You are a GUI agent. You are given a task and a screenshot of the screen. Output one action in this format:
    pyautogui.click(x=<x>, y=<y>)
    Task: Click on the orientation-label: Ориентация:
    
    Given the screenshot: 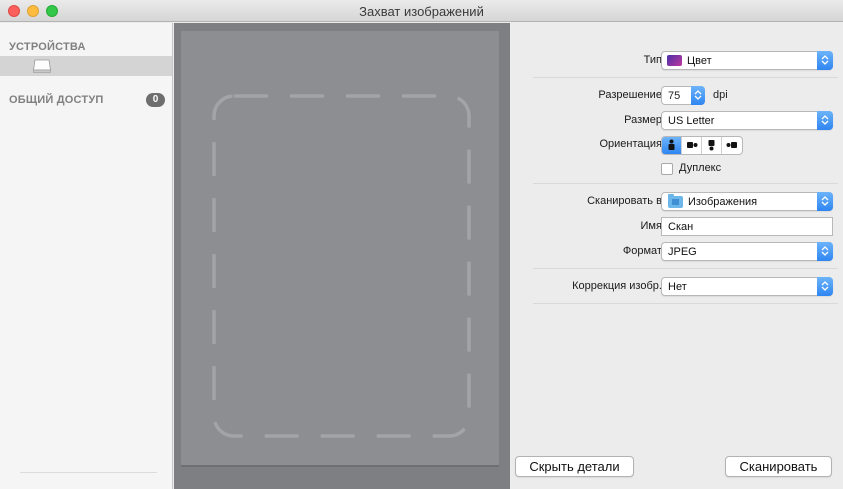 What is the action you would take?
    pyautogui.click(x=632, y=144)
    